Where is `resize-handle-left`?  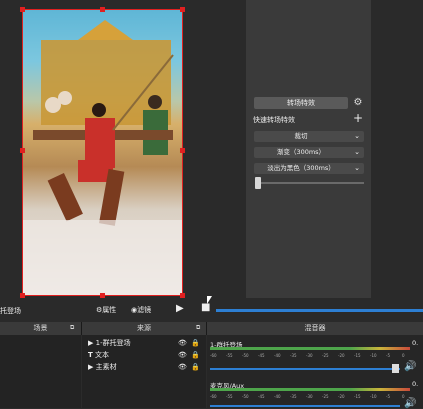
resize-handle-left is located at coordinates (22, 150).